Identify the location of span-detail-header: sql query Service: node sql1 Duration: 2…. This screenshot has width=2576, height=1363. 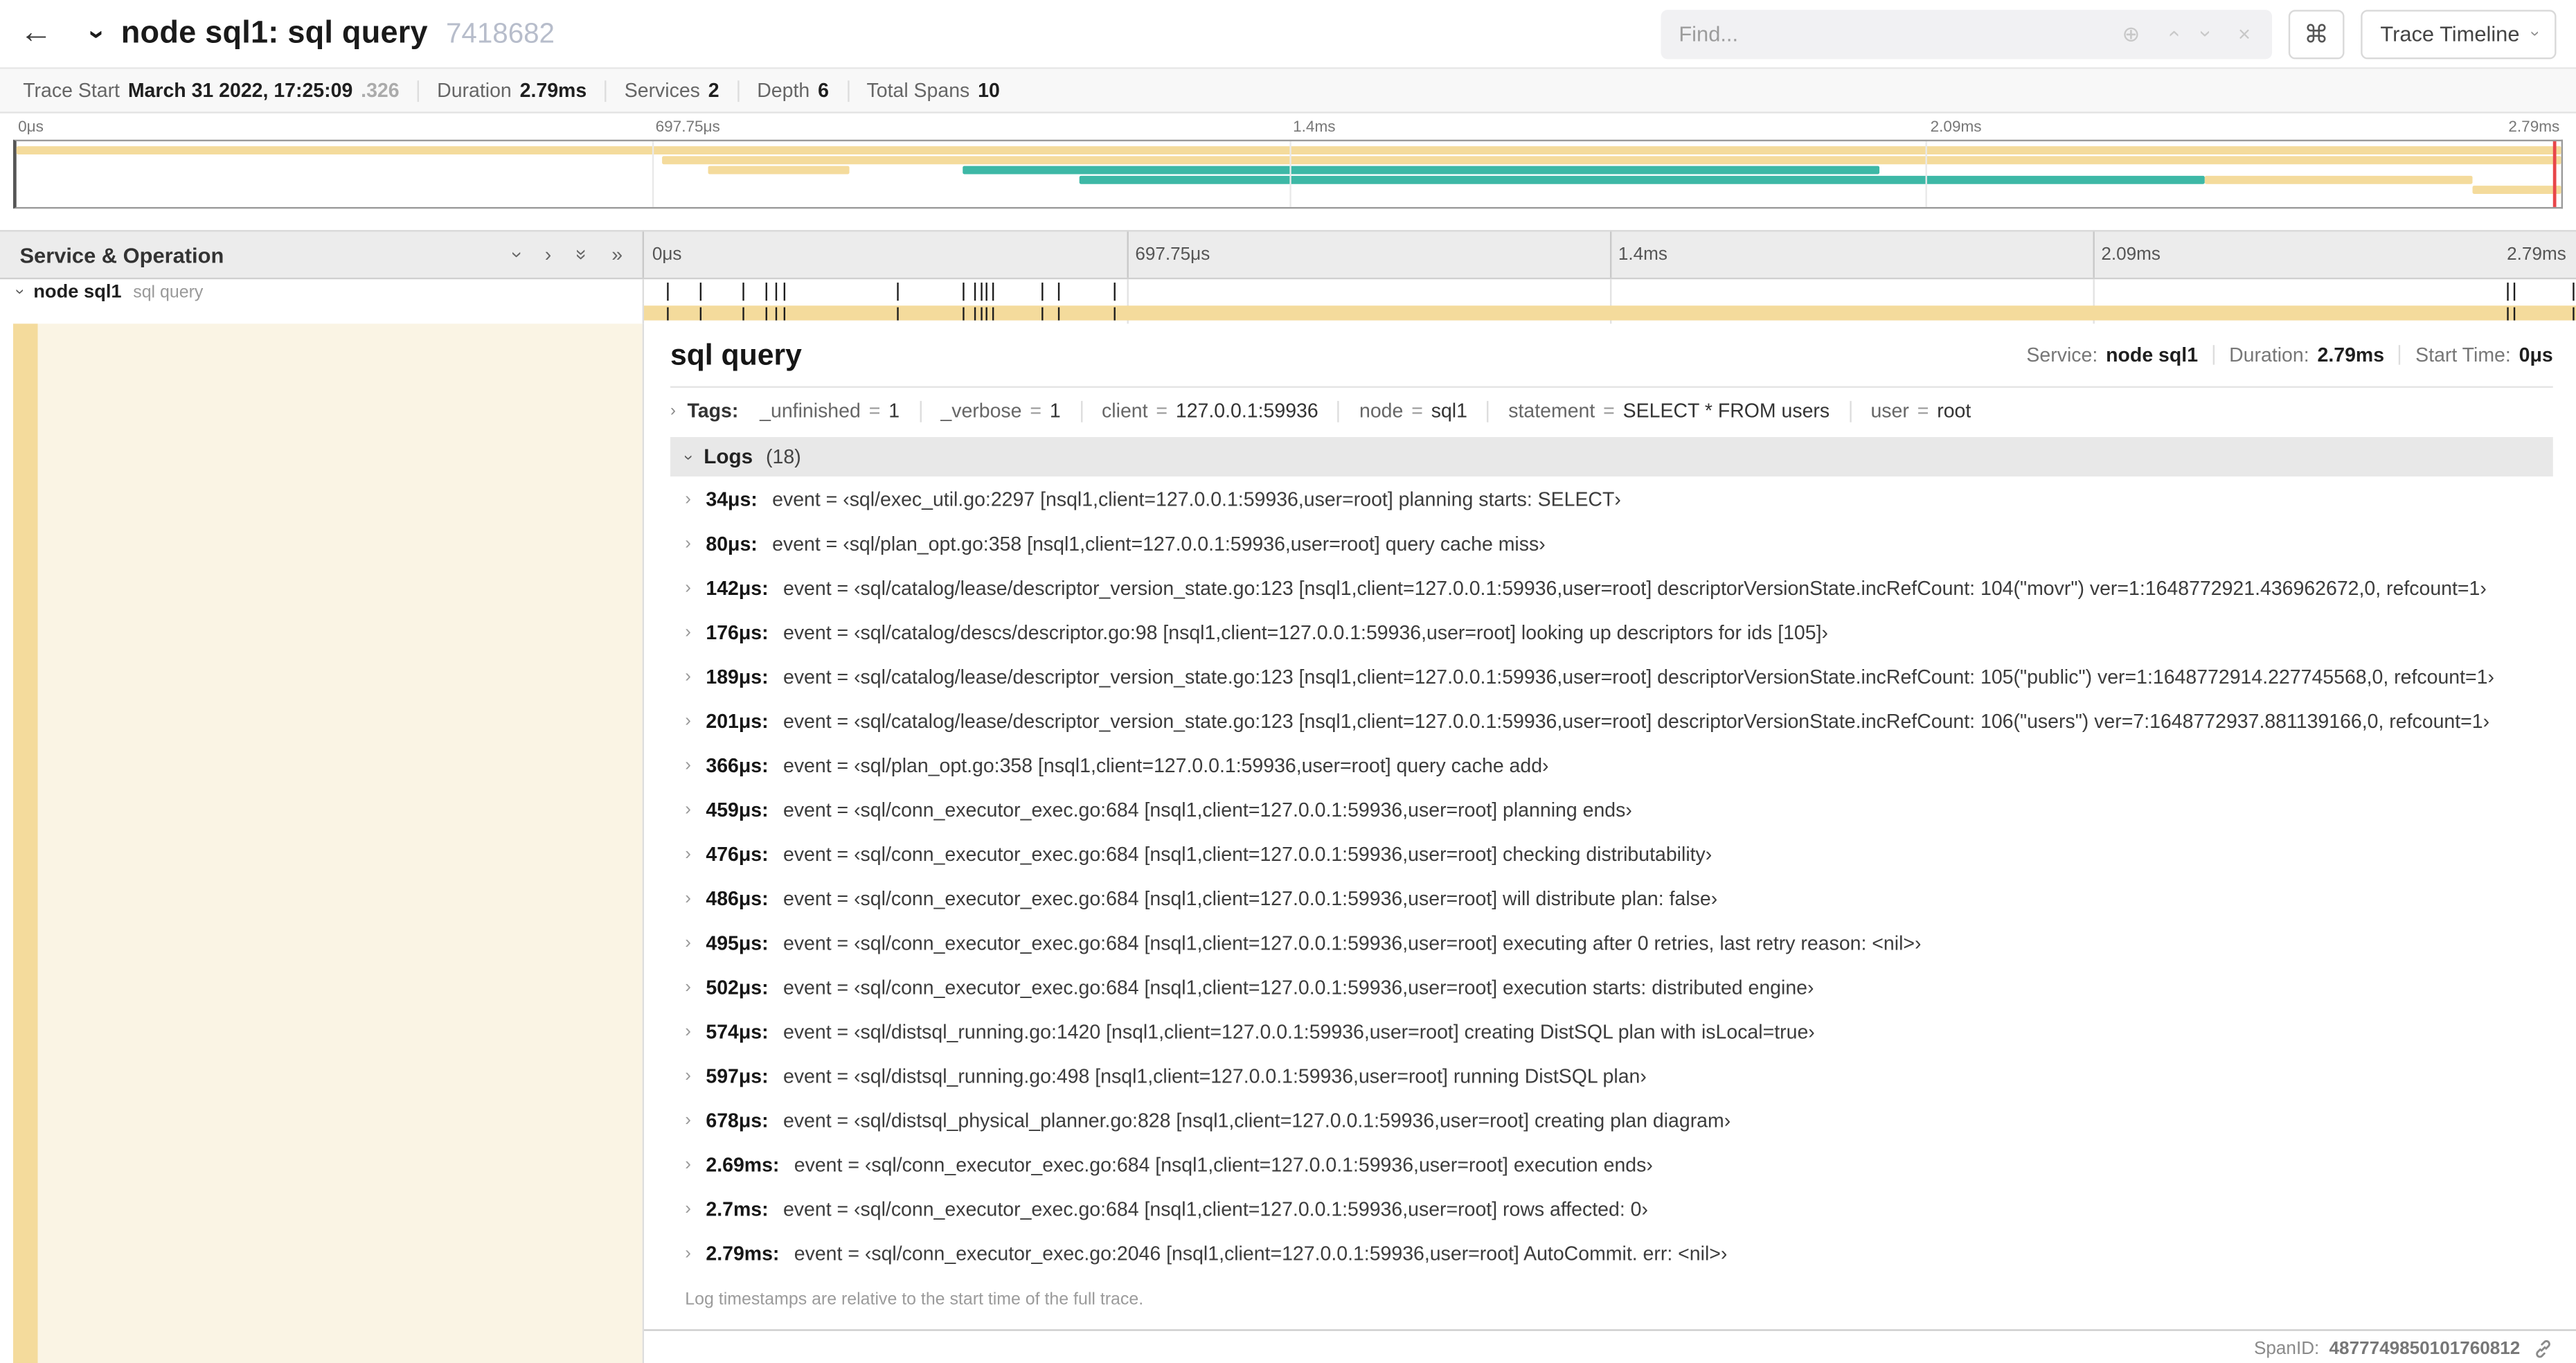
(1612, 355).